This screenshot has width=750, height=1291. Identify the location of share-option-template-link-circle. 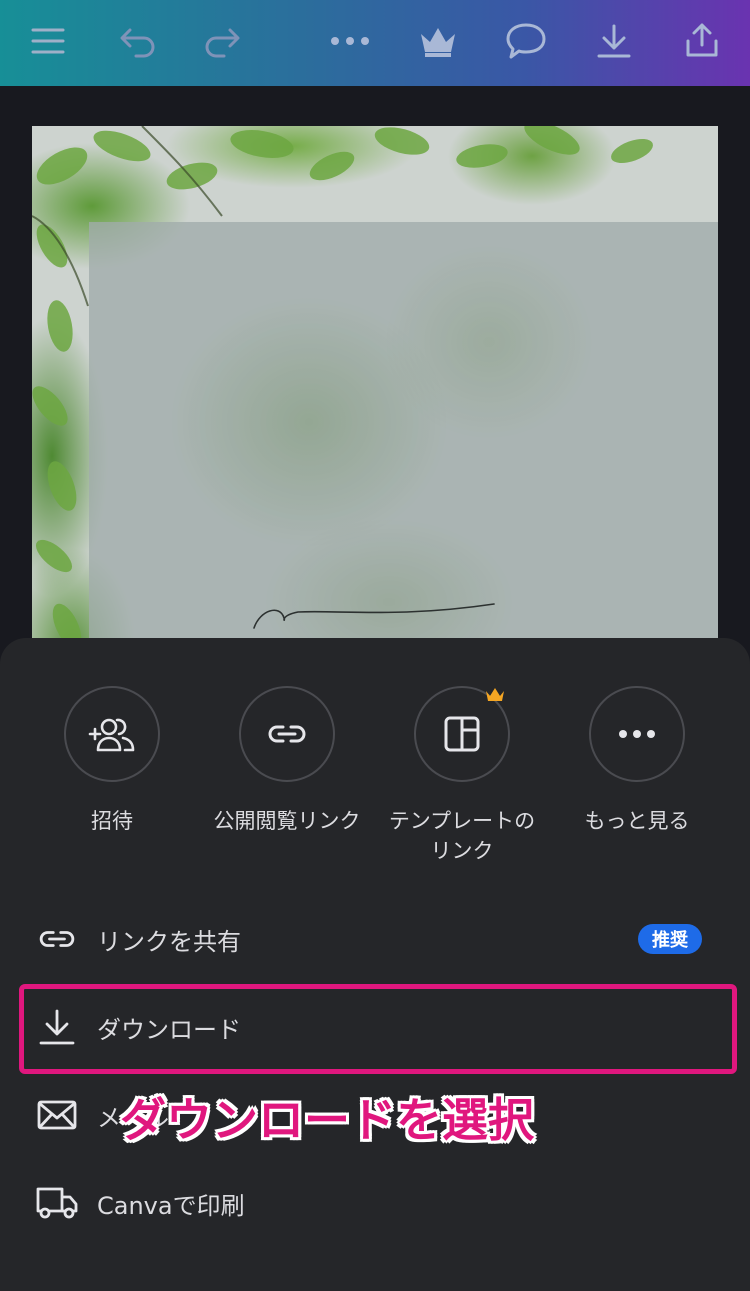
(462, 734).